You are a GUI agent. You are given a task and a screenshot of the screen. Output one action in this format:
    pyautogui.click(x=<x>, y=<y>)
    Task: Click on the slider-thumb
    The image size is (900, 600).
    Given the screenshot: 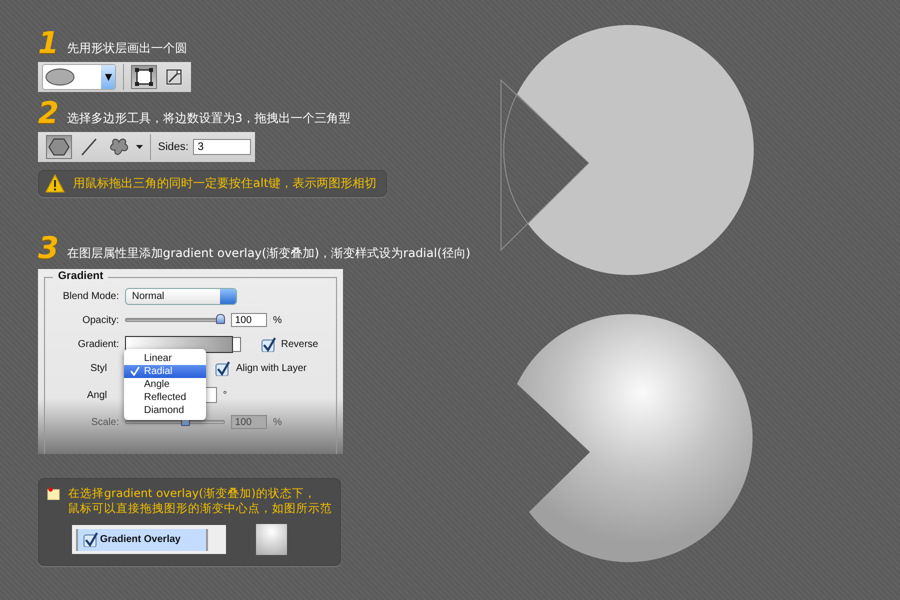 What is the action you would take?
    pyautogui.click(x=220, y=319)
    